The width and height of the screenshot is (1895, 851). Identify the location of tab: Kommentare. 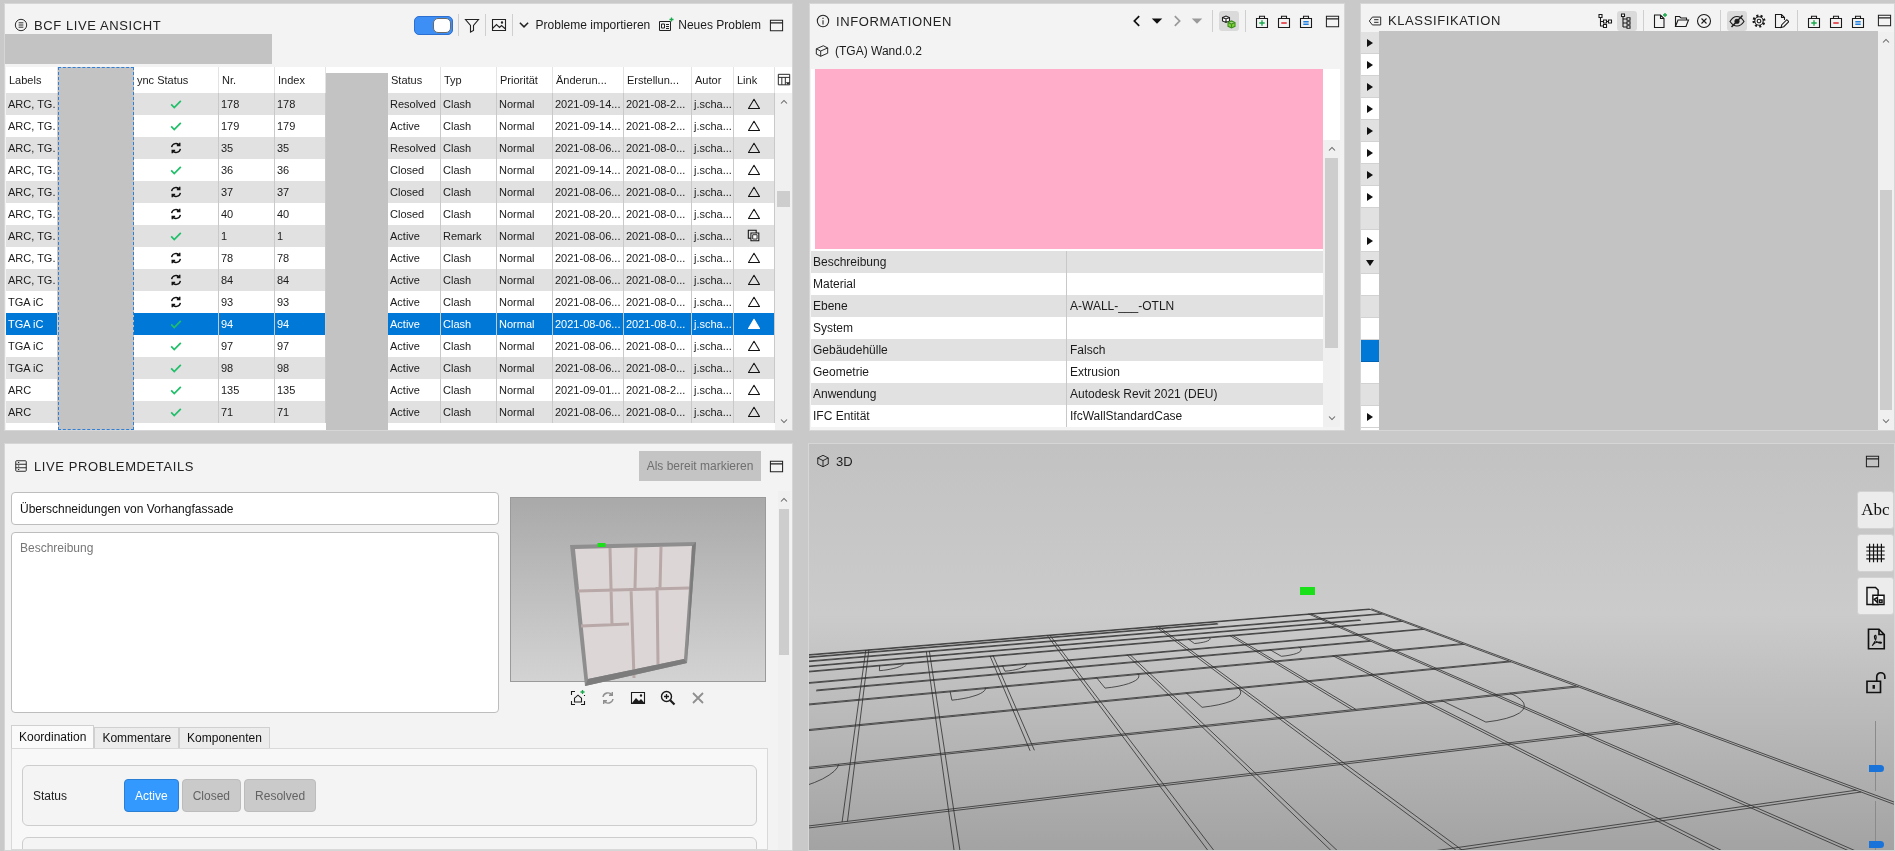
(137, 737).